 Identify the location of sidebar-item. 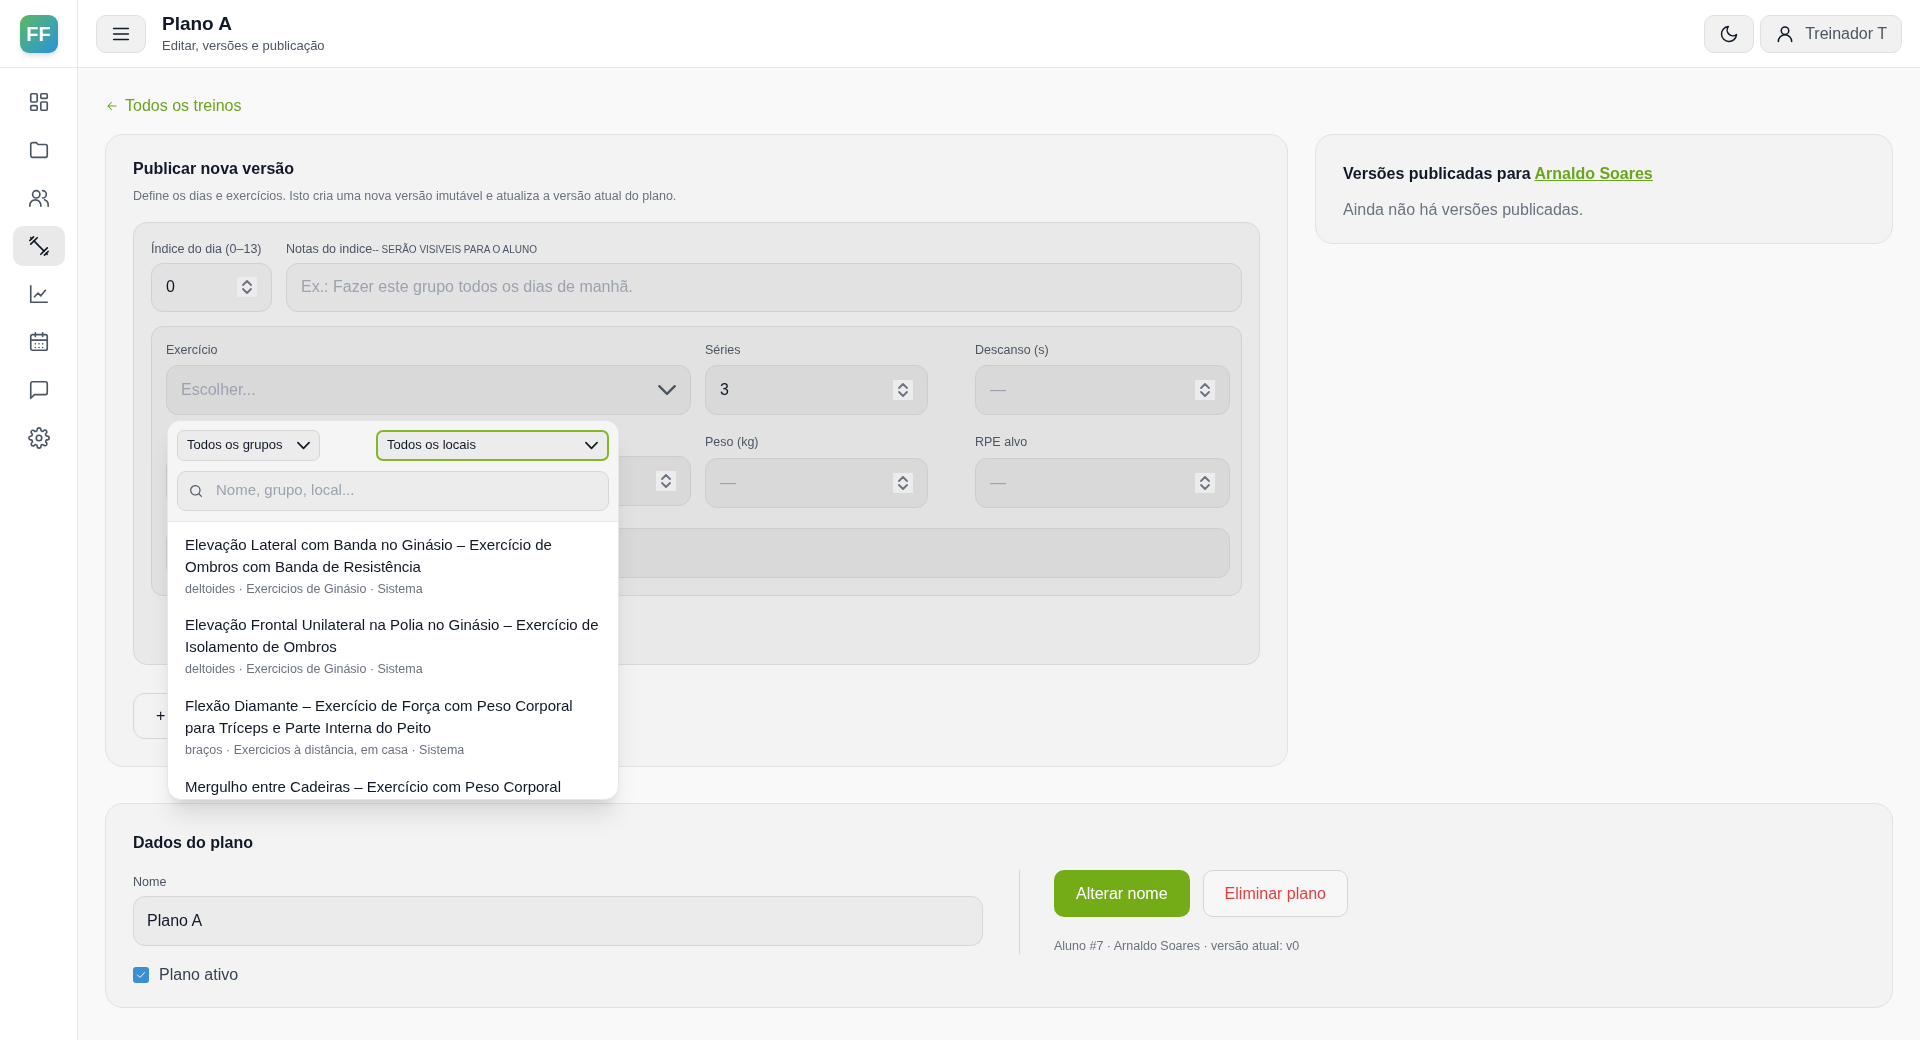
(38, 246).